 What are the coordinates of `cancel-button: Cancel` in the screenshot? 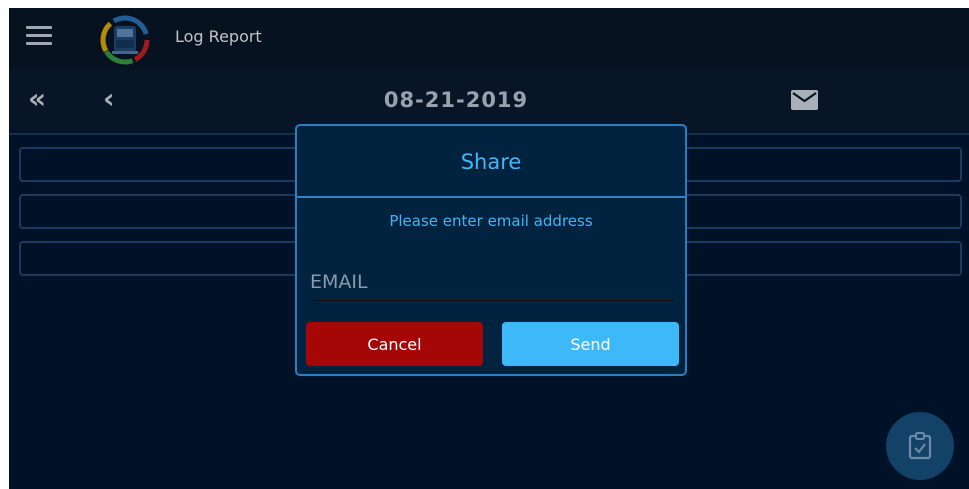 It's located at (394, 344).